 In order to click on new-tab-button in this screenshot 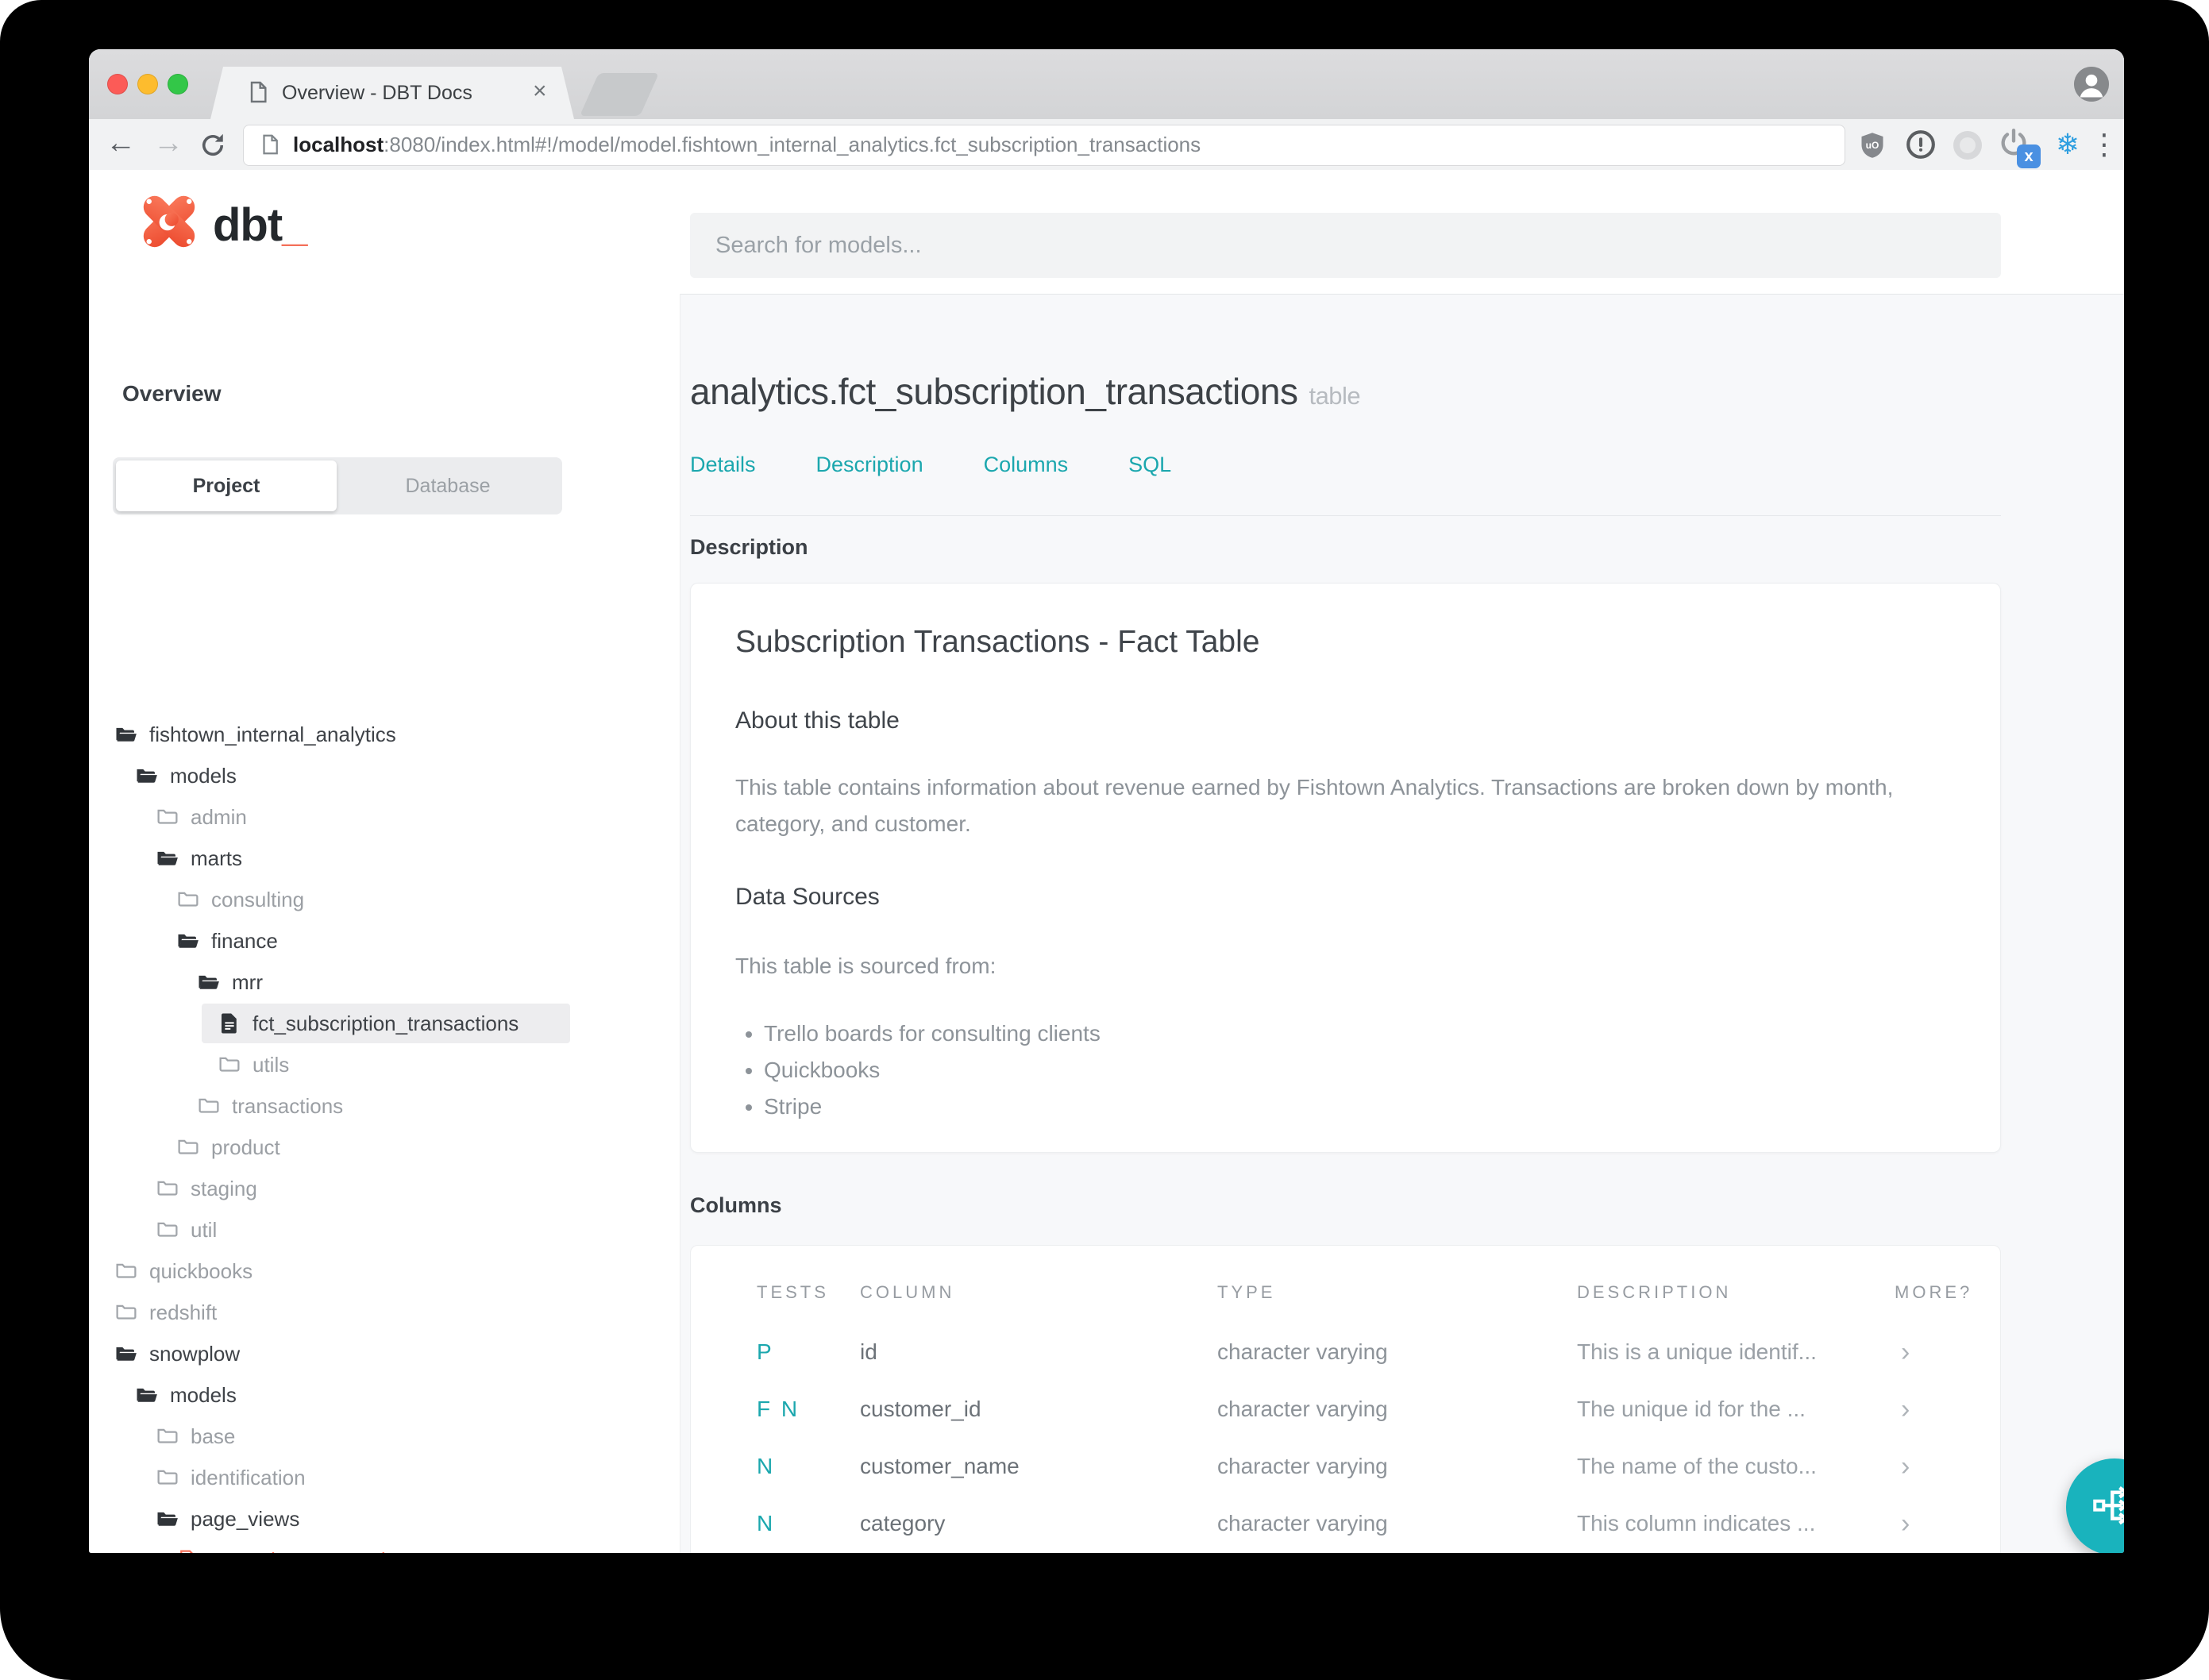, I will do `click(619, 94)`.